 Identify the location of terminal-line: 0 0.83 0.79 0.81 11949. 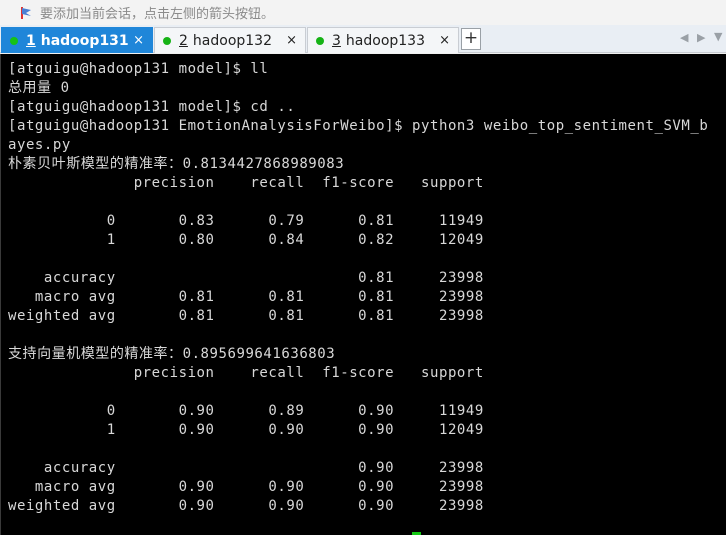
(246, 221).